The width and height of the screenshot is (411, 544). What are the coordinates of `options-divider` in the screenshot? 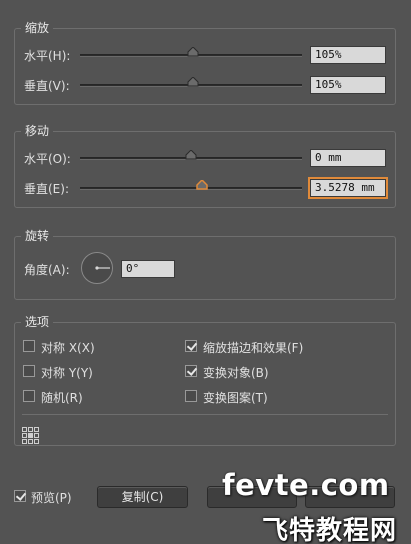 It's located at (205, 414).